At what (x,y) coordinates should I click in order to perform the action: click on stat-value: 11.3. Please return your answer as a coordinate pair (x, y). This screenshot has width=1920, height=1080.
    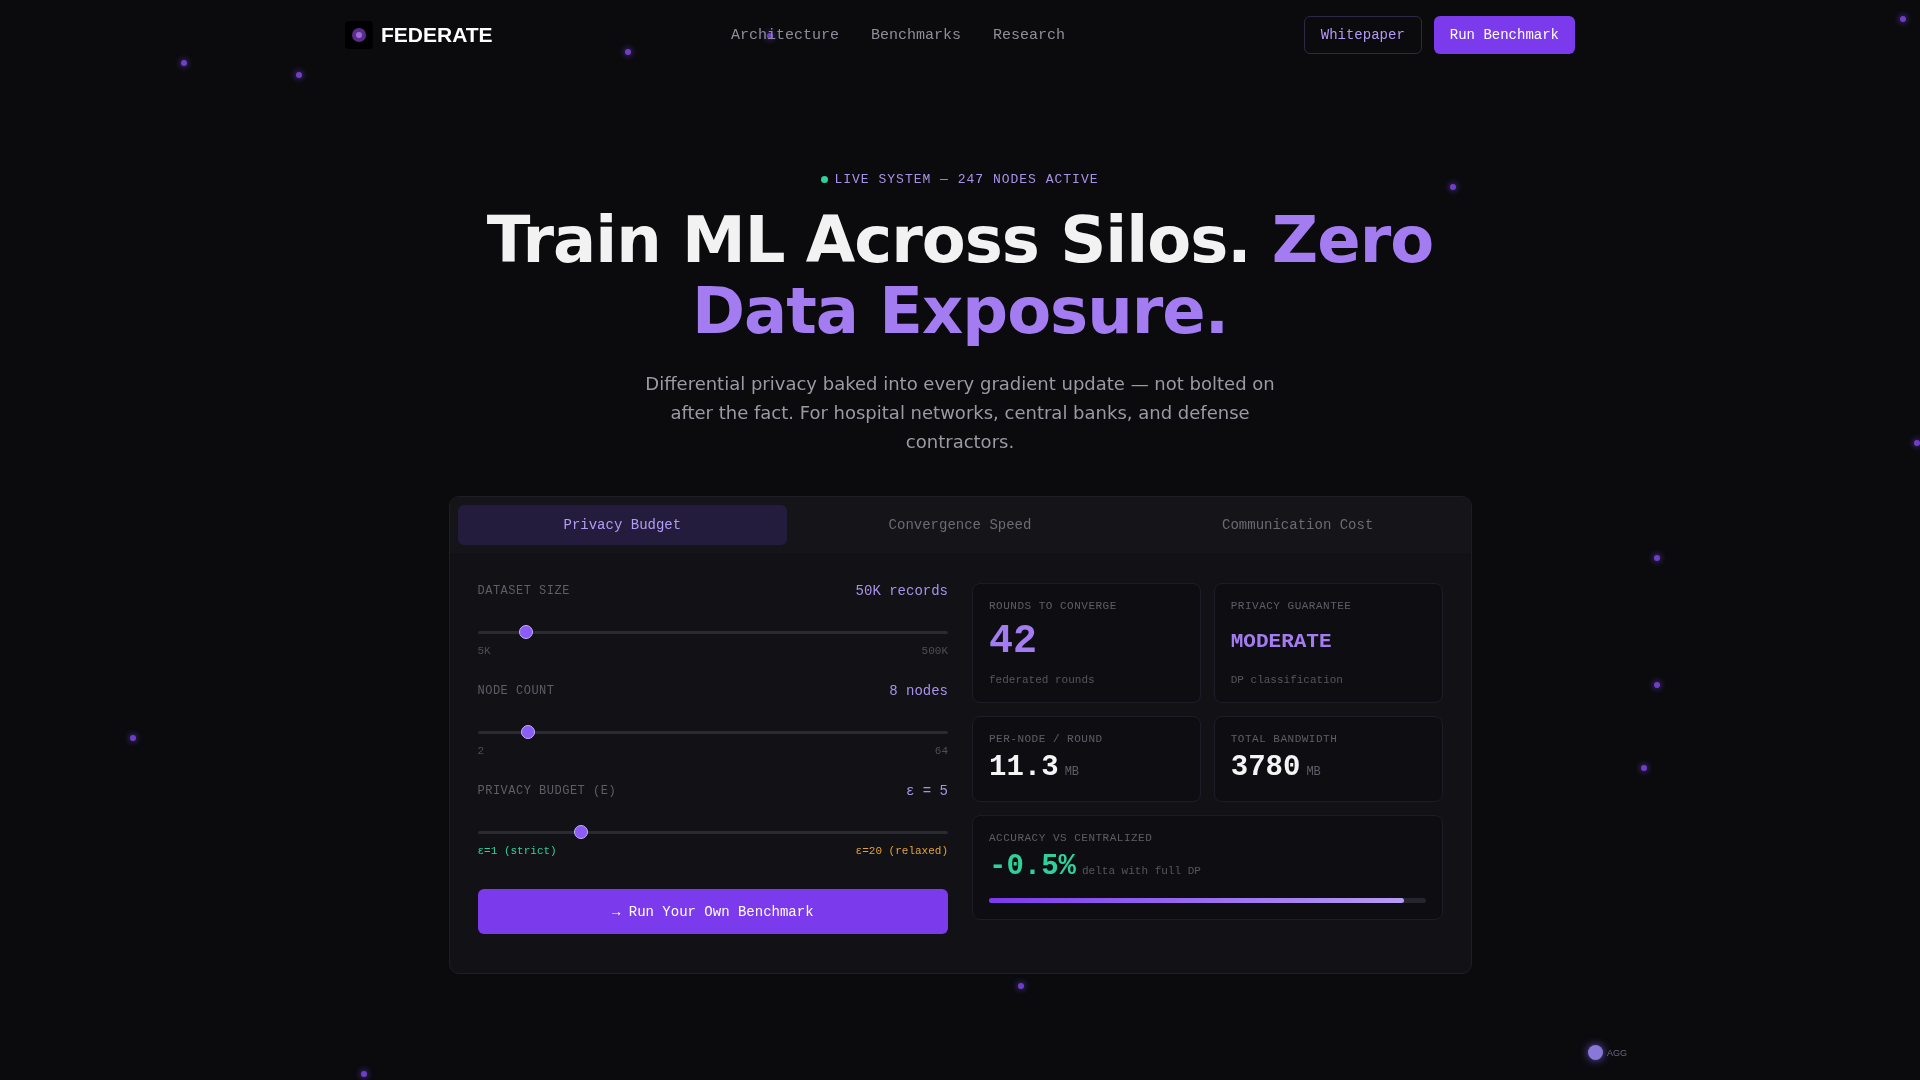
    Looking at the image, I should click on (1024, 768).